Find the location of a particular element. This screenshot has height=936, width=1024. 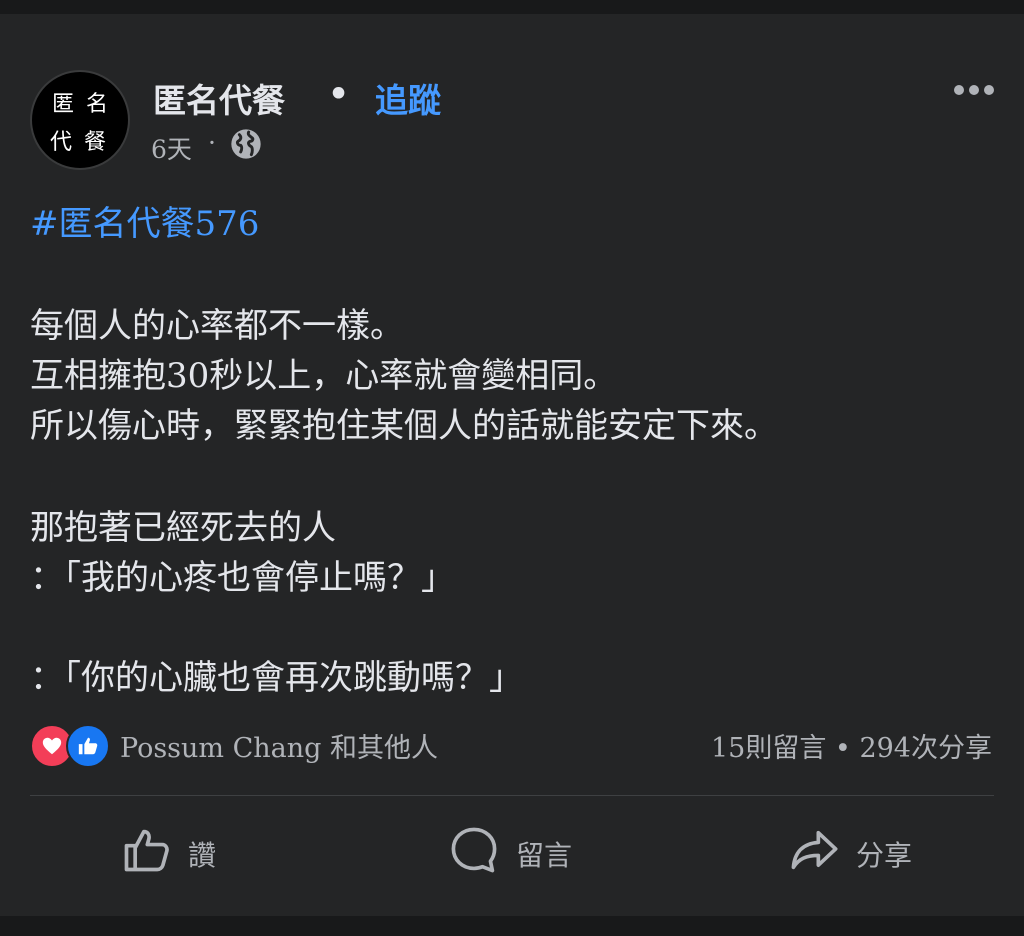

avatar-char: 名 is located at coordinates (97, 104).